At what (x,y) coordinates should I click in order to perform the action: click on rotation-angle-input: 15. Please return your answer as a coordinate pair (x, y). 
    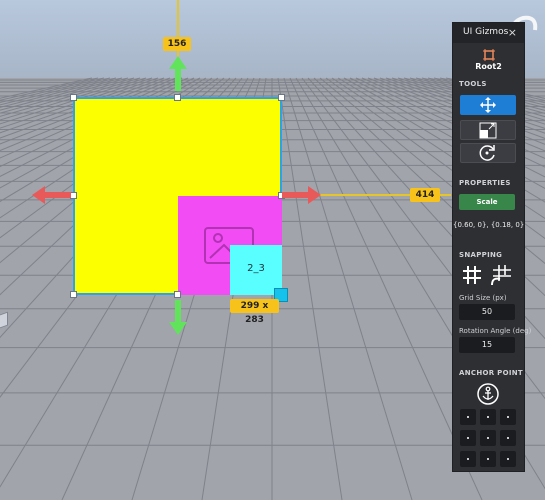
    Looking at the image, I should click on (487, 345).